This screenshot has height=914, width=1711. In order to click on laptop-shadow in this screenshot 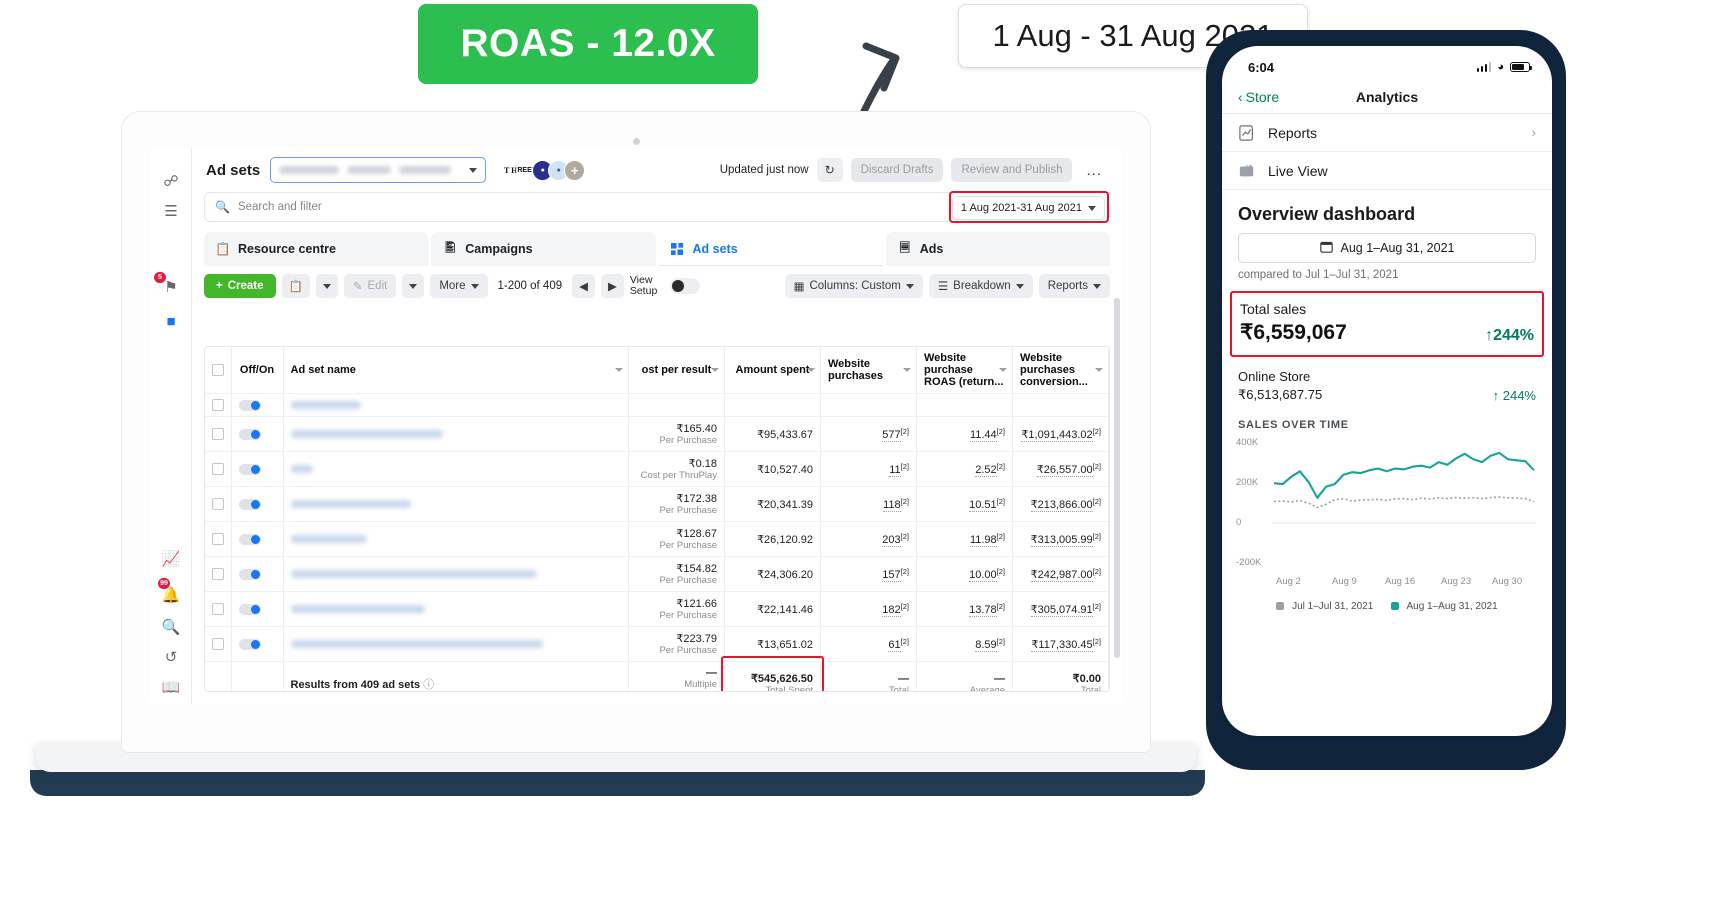, I will do `click(617, 783)`.